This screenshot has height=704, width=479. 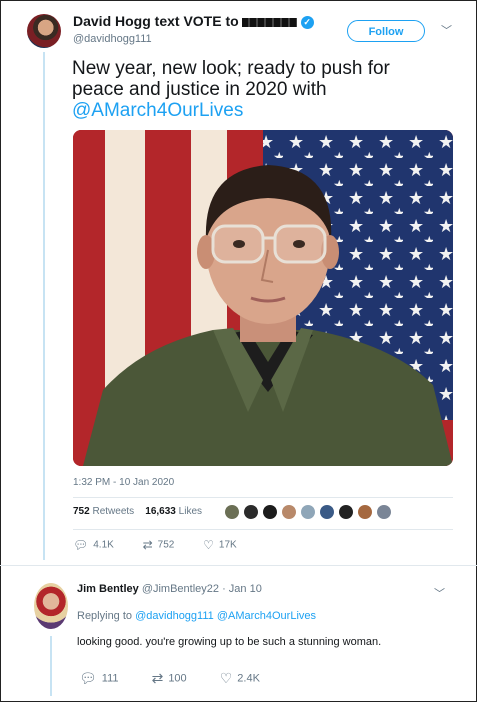 I want to click on author-name-row: David Hogg text VOTE to ✓, so click(x=193, y=21).